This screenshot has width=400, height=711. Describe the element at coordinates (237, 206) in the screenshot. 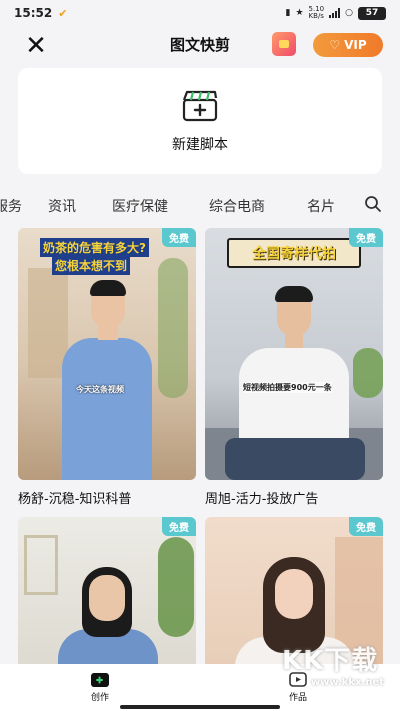

I see `tab-ecommerce: 综合电商` at that location.